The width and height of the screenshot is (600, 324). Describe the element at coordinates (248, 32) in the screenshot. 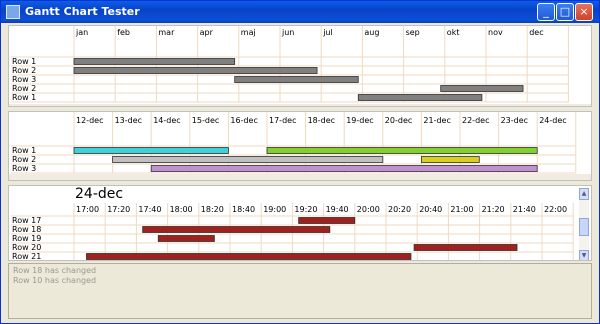

I see `timeline-header-label: maj` at that location.